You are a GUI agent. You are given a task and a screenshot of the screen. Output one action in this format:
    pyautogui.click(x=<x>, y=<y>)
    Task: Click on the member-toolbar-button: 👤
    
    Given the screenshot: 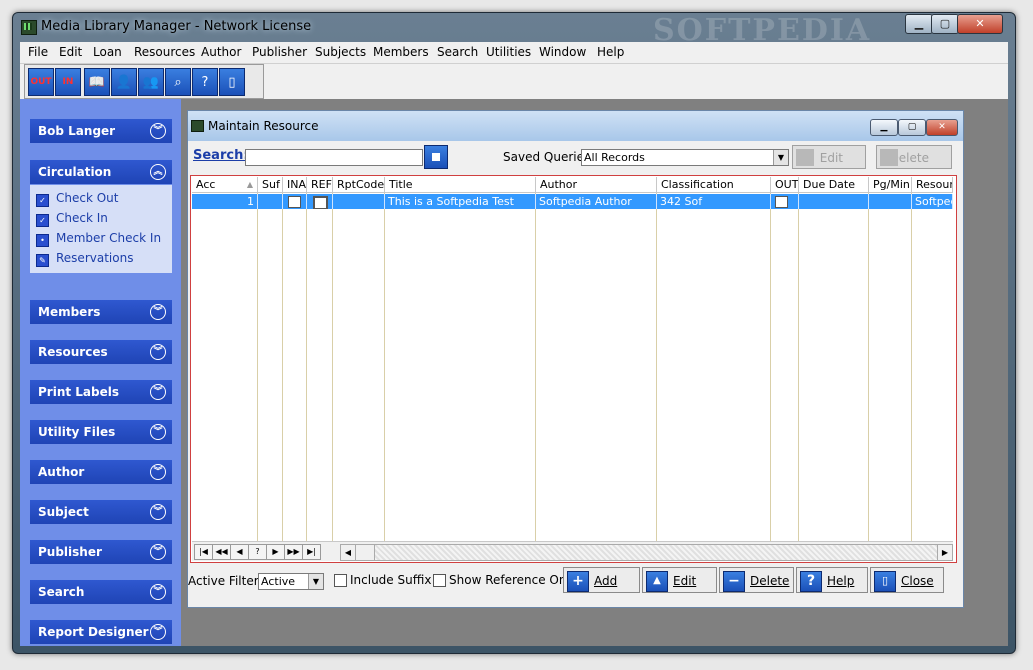 What is the action you would take?
    pyautogui.click(x=124, y=82)
    